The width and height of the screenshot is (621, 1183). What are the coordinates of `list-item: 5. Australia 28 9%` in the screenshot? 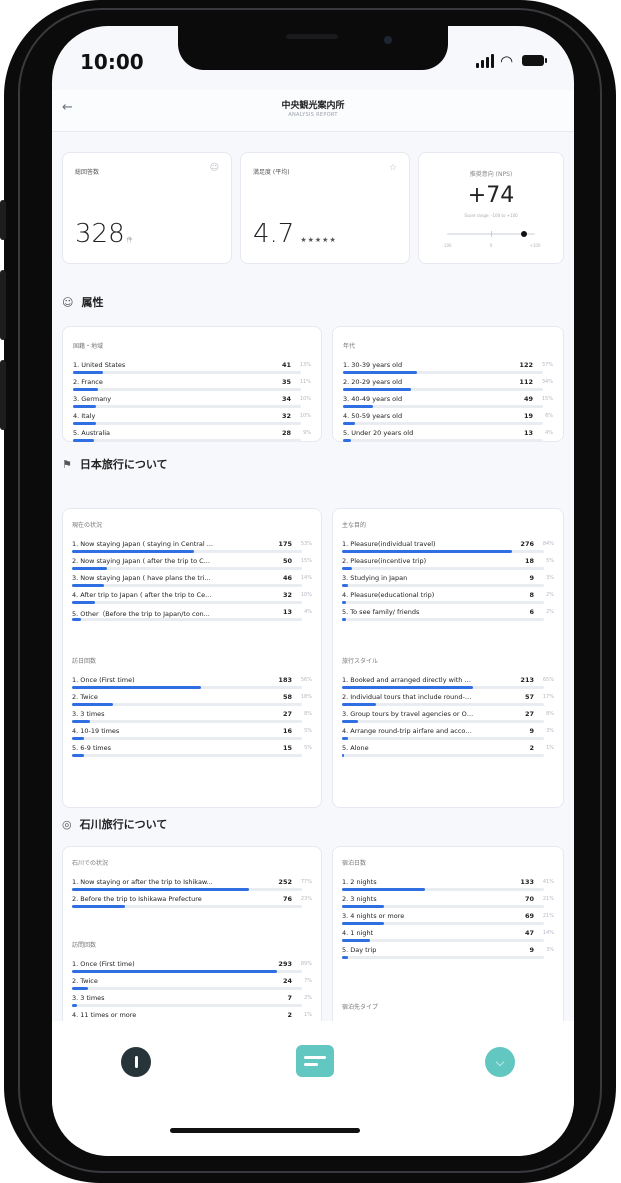 It's located at (192, 437).